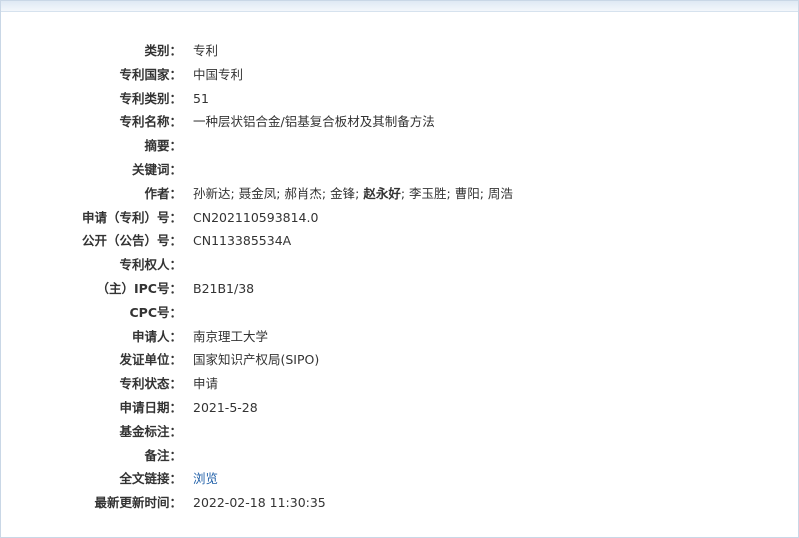 This screenshot has height=538, width=799. I want to click on row-authors: 作者： 孙新达; 聂金凤; 郝肖杰; 金锋; 赵永好; 李玉胜; 曹阳; 周浩, so click(399, 194).